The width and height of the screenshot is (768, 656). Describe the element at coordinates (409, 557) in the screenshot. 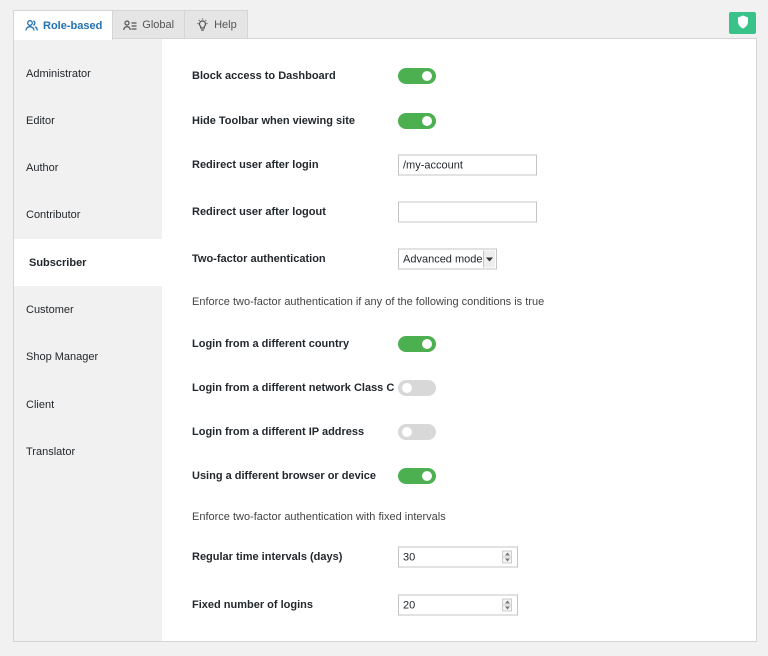

I see `time-interval-value: 30` at that location.